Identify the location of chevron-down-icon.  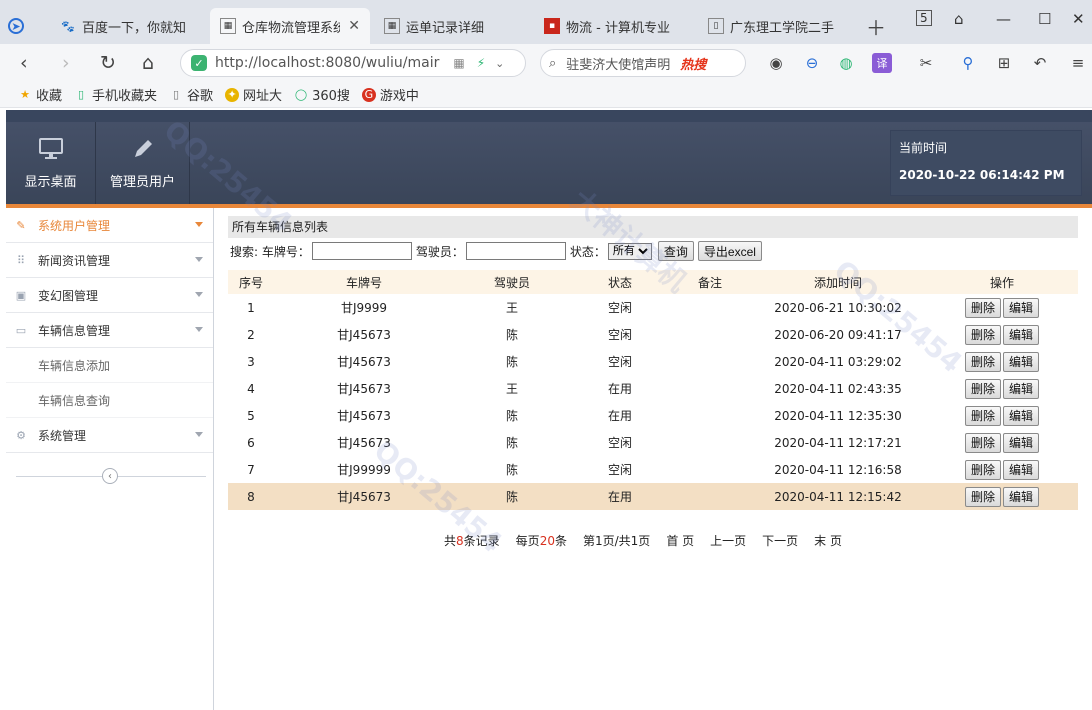
(199, 294).